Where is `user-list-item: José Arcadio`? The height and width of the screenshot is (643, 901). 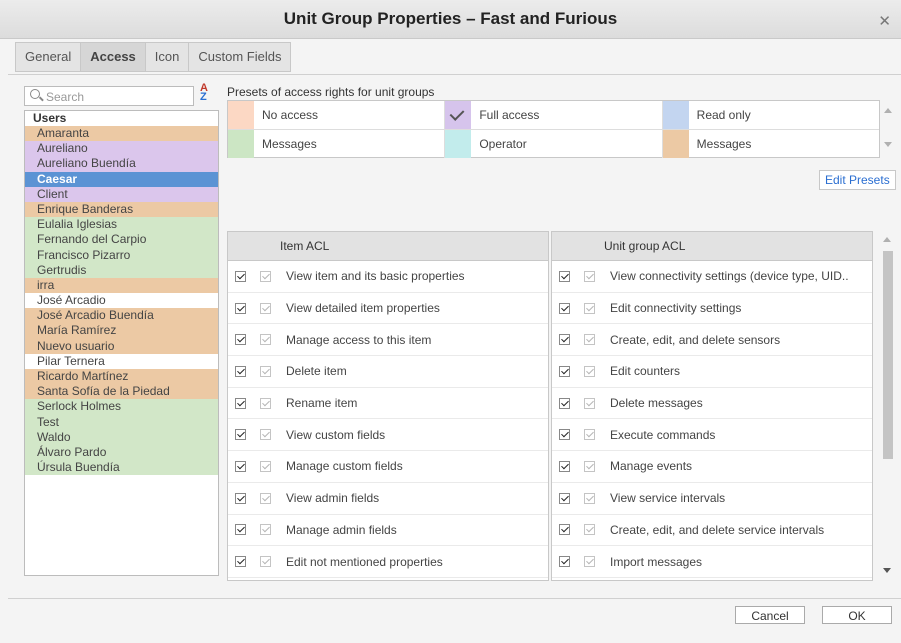
user-list-item: José Arcadio is located at coordinates (121, 301).